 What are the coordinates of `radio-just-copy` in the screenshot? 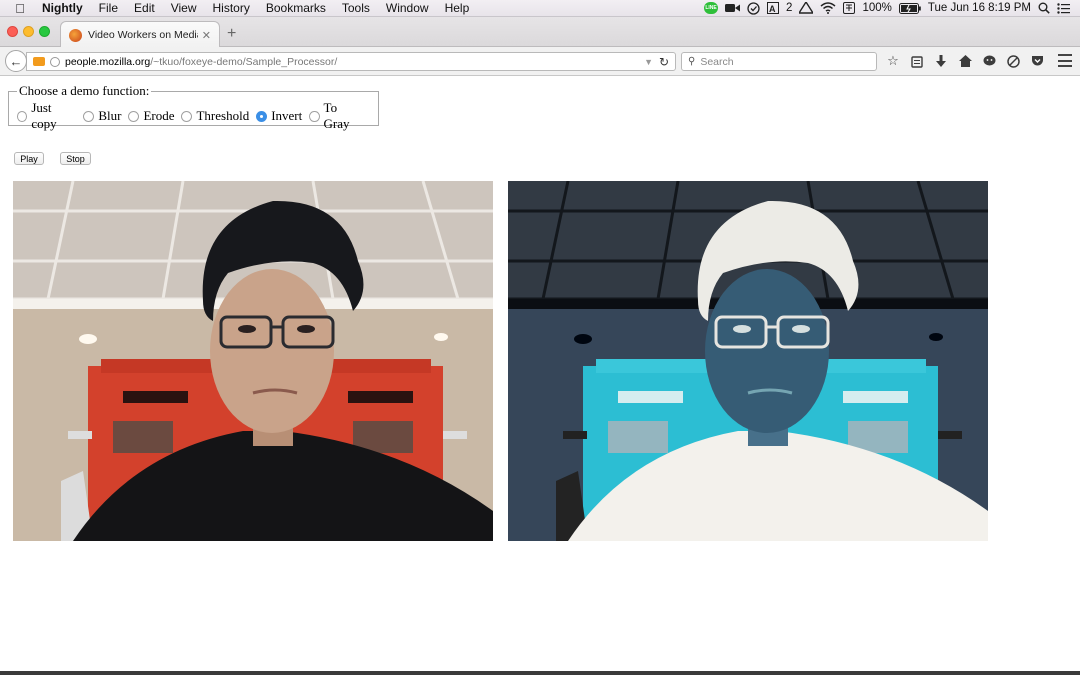 It's located at (22, 116).